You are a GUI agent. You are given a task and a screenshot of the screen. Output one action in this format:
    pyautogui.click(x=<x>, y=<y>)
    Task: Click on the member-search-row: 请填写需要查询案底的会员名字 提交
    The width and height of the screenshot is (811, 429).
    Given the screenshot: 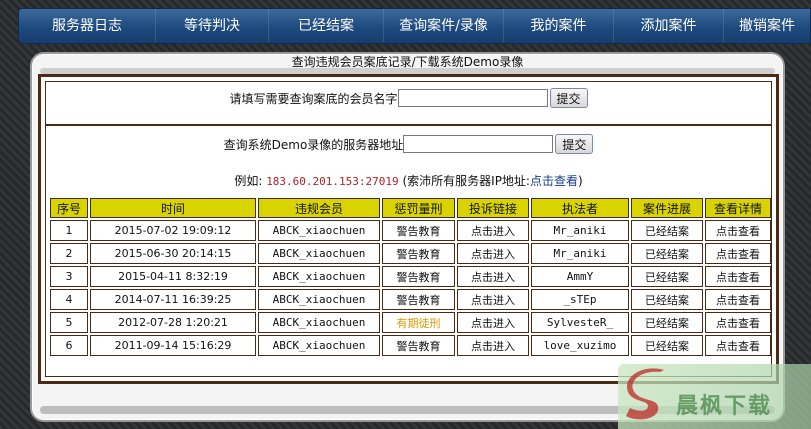 What is the action you would take?
    pyautogui.click(x=408, y=104)
    